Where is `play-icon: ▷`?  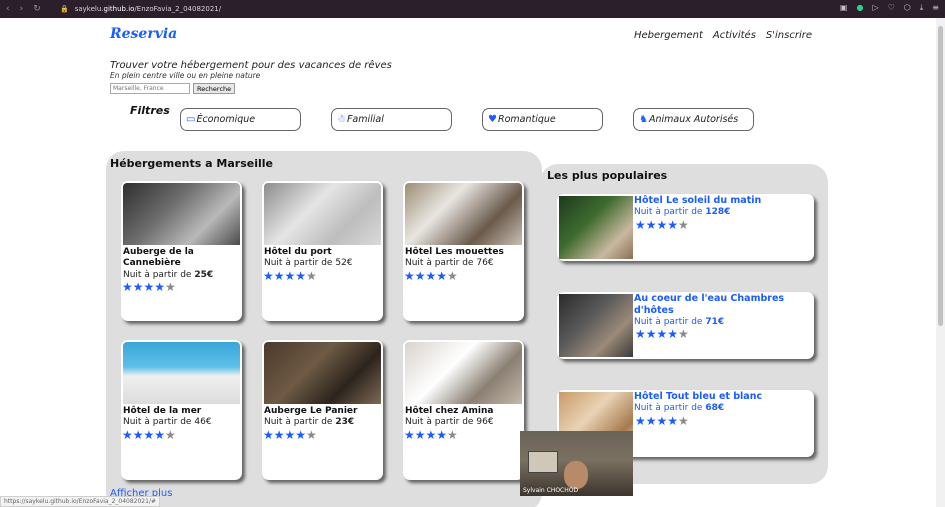
play-icon: ▷ is located at coordinates (875, 8).